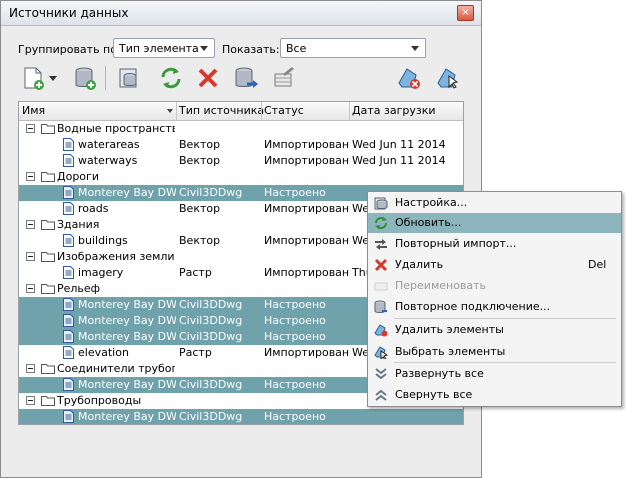  What do you see at coordinates (494, 265) in the screenshot?
I see `menu-item-delete: Удалить Del` at bounding box center [494, 265].